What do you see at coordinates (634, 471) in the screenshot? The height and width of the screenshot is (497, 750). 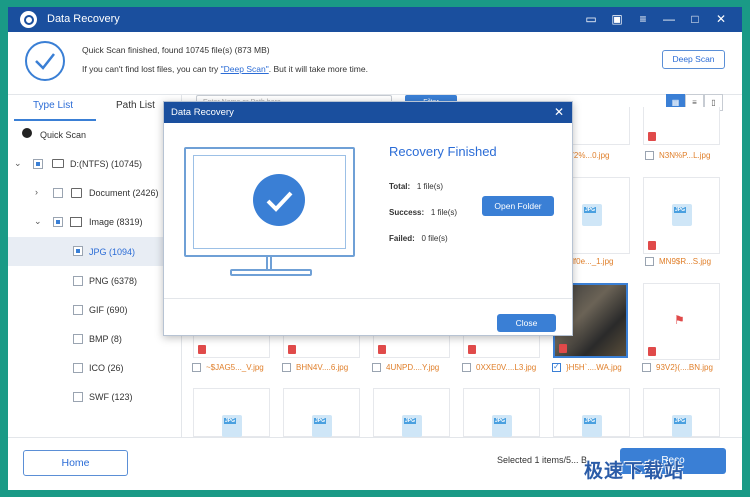 I see `watermark: 极速下载站` at bounding box center [634, 471].